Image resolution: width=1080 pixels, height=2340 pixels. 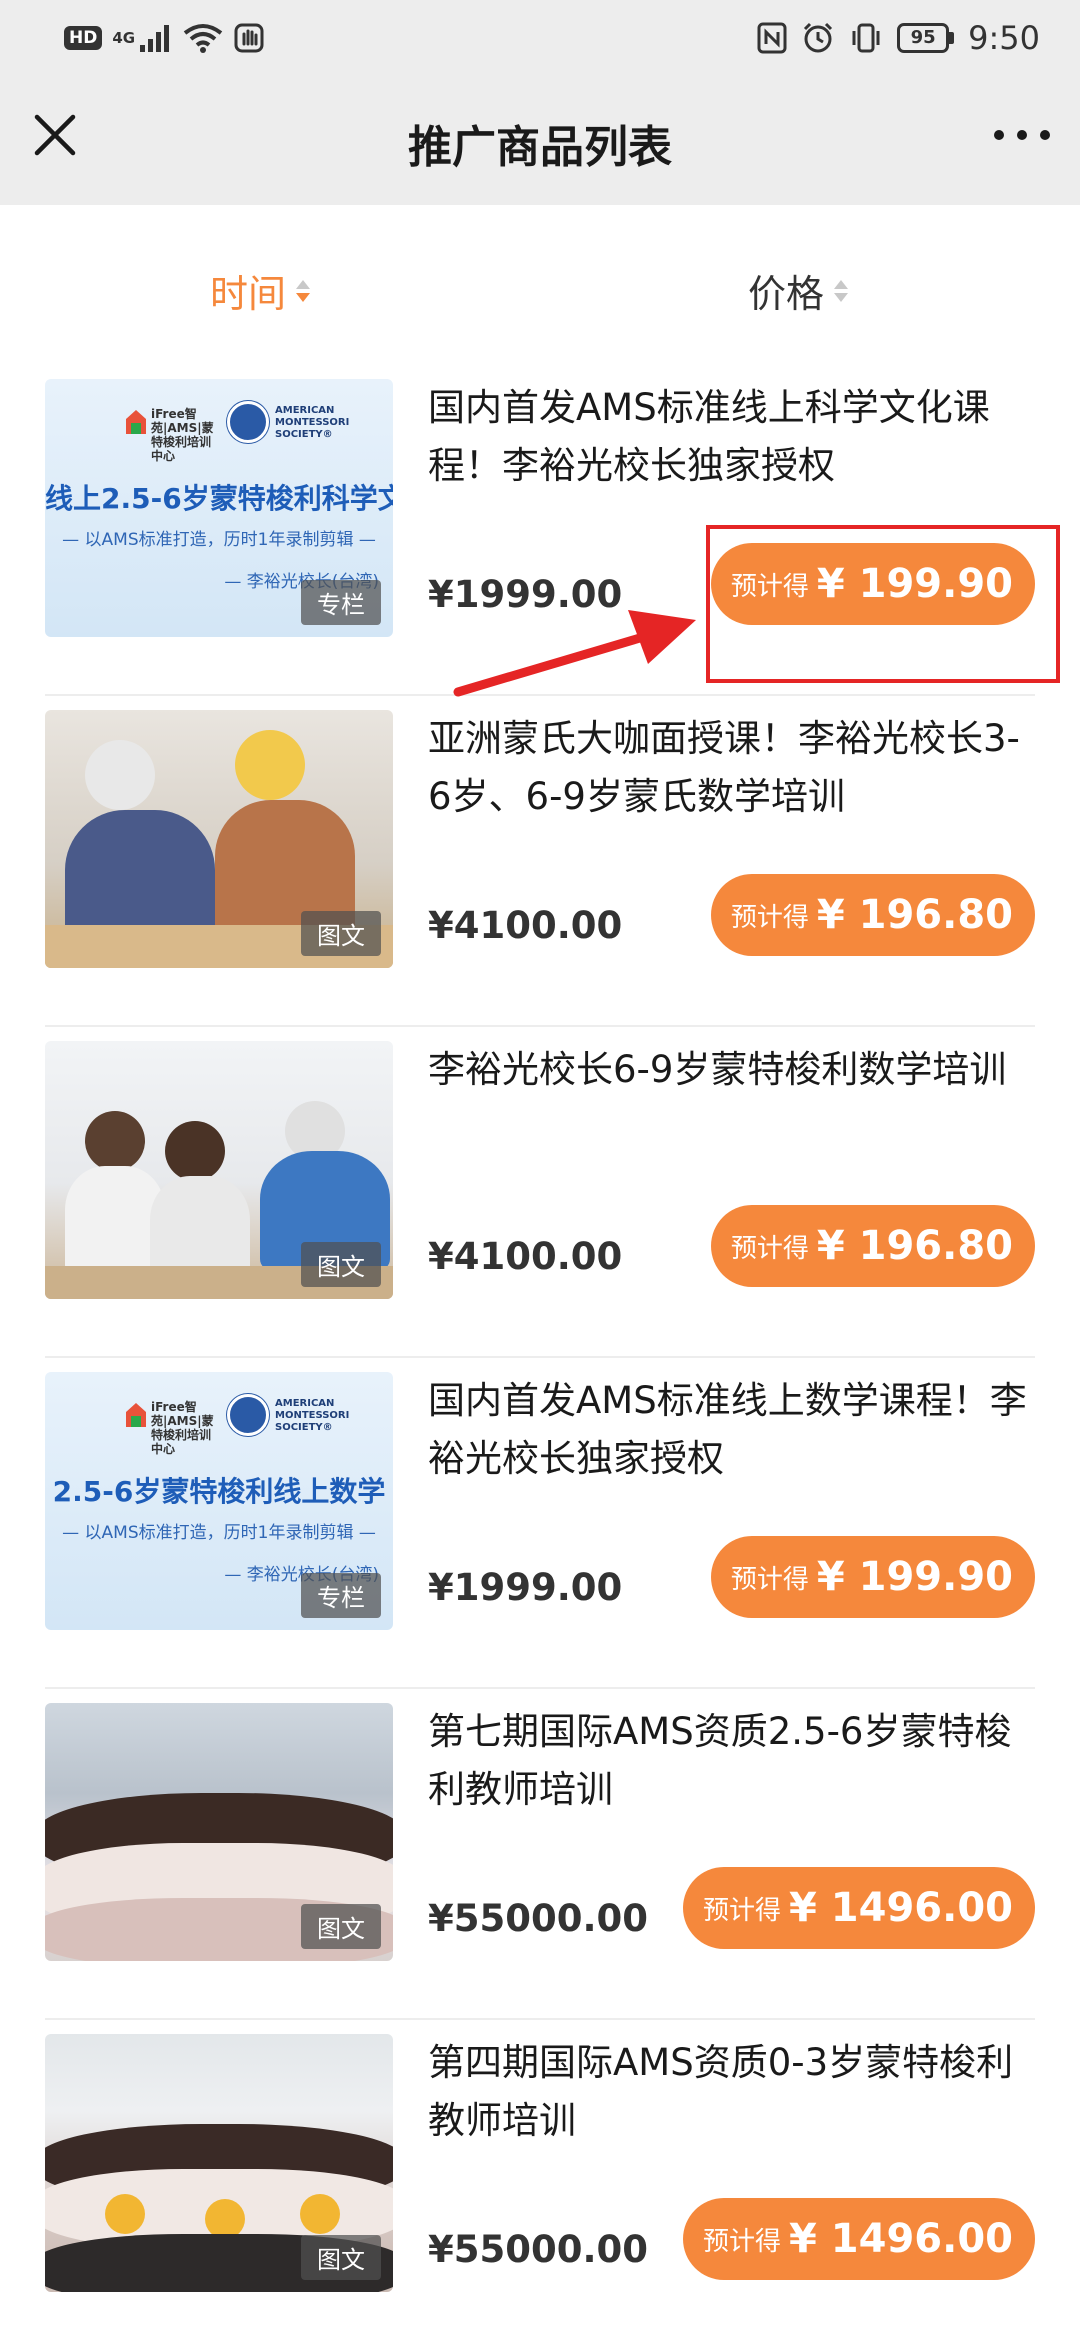 I want to click on product-title: 国内首发AMS标准线上科学文化课程！李裕光校长独家授权, so click(x=709, y=436).